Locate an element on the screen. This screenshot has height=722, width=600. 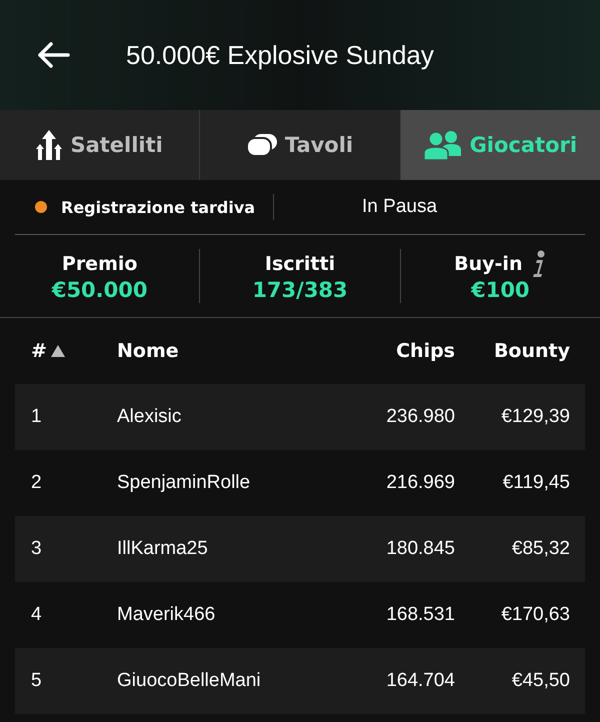
table-cell: 168.531 is located at coordinates (420, 615).